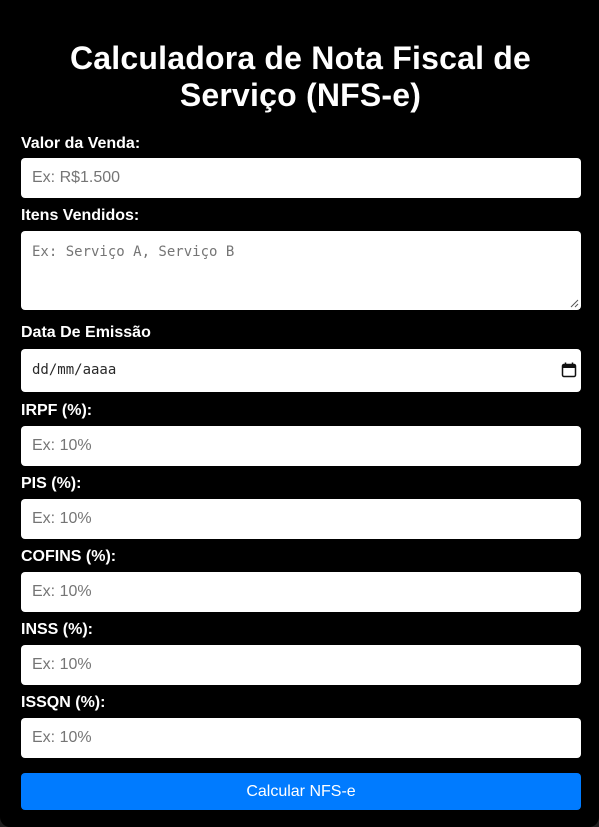  I want to click on items-sold-label: Itens Vendidos:, so click(80, 215).